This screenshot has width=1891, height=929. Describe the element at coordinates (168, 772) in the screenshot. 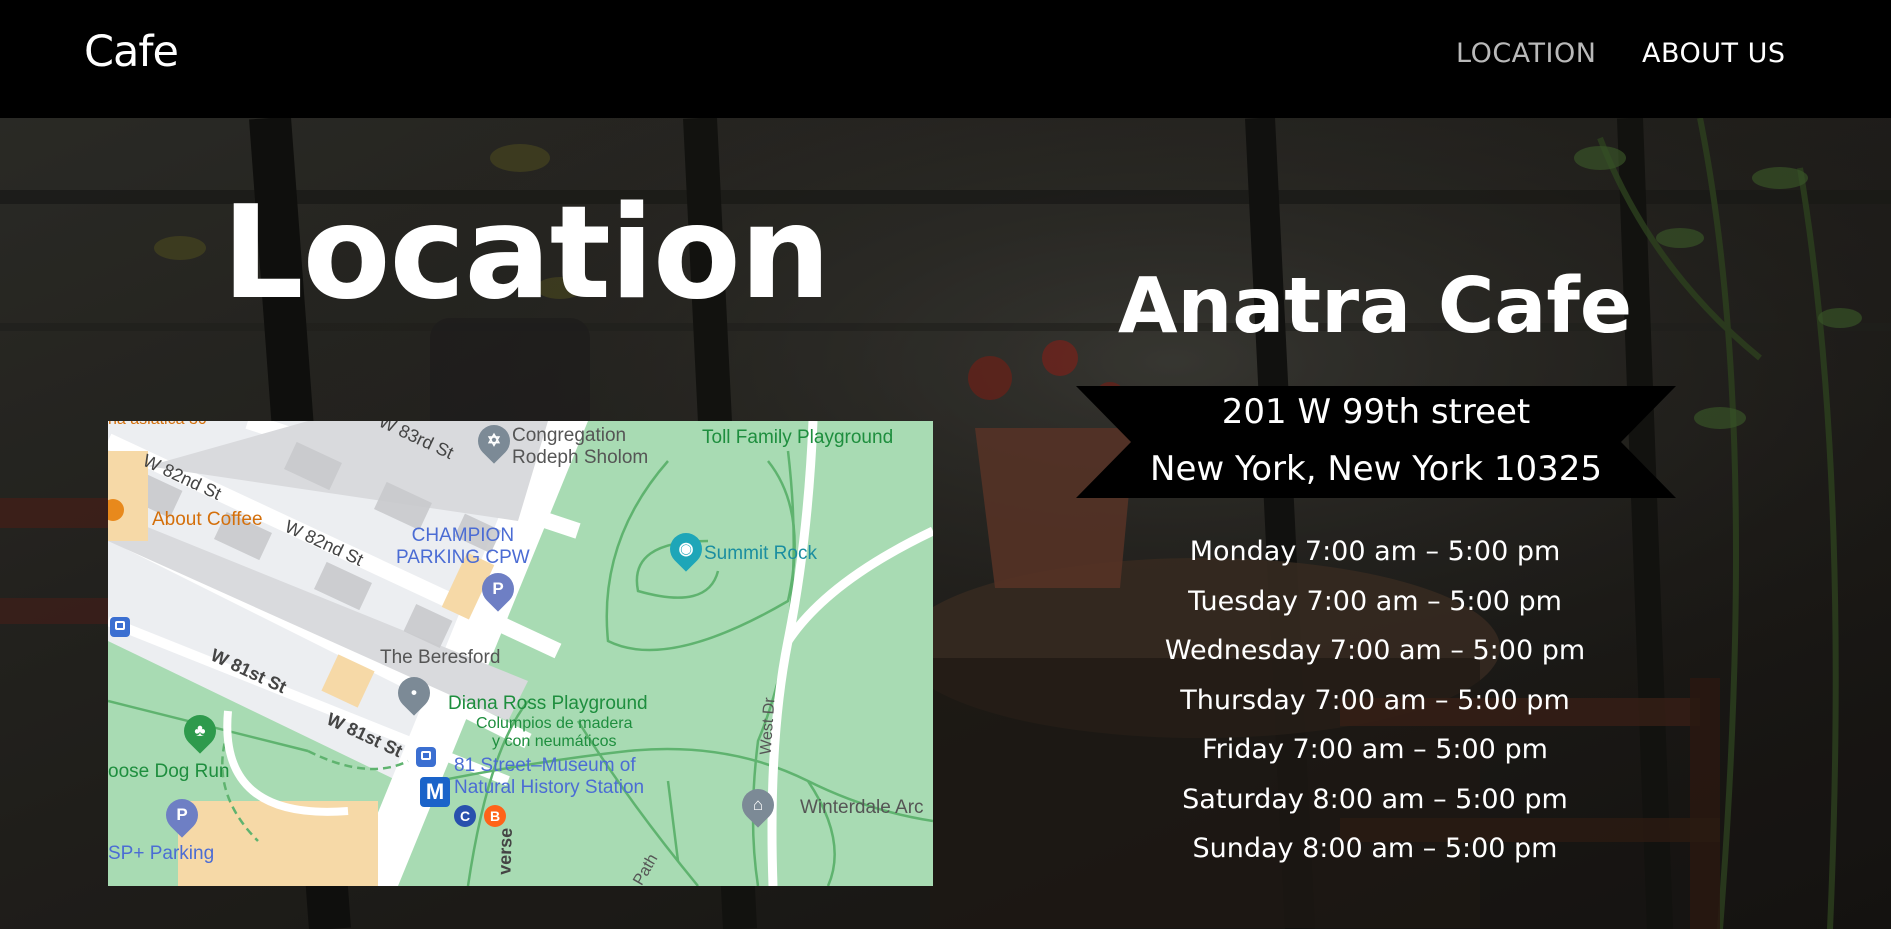

I see `map-label-dog-run: oose Dog Run` at that location.